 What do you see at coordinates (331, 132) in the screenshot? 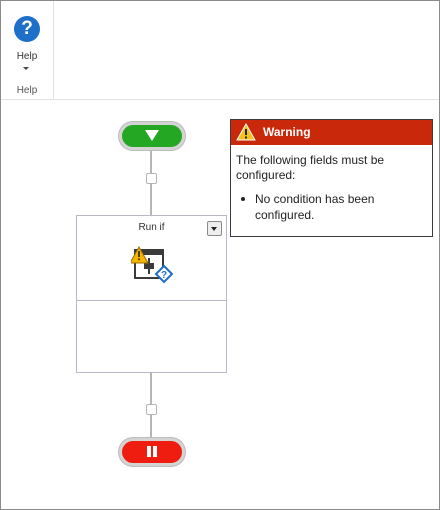
I see `warning-header: Warning` at bounding box center [331, 132].